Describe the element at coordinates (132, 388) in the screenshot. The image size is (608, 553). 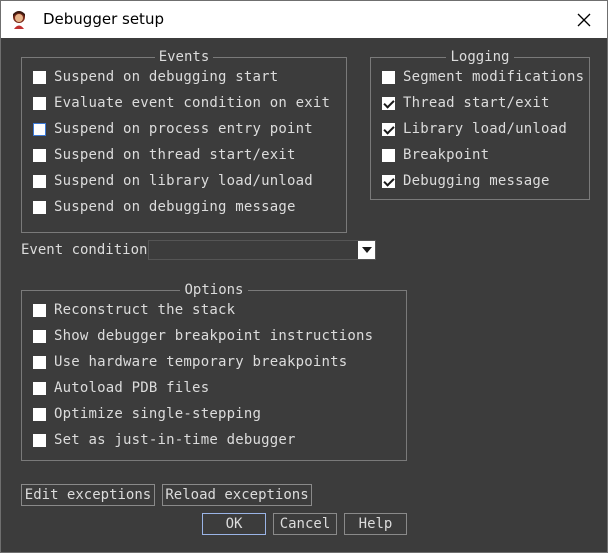
I see `checkbox-label: Autoload PDB files` at that location.